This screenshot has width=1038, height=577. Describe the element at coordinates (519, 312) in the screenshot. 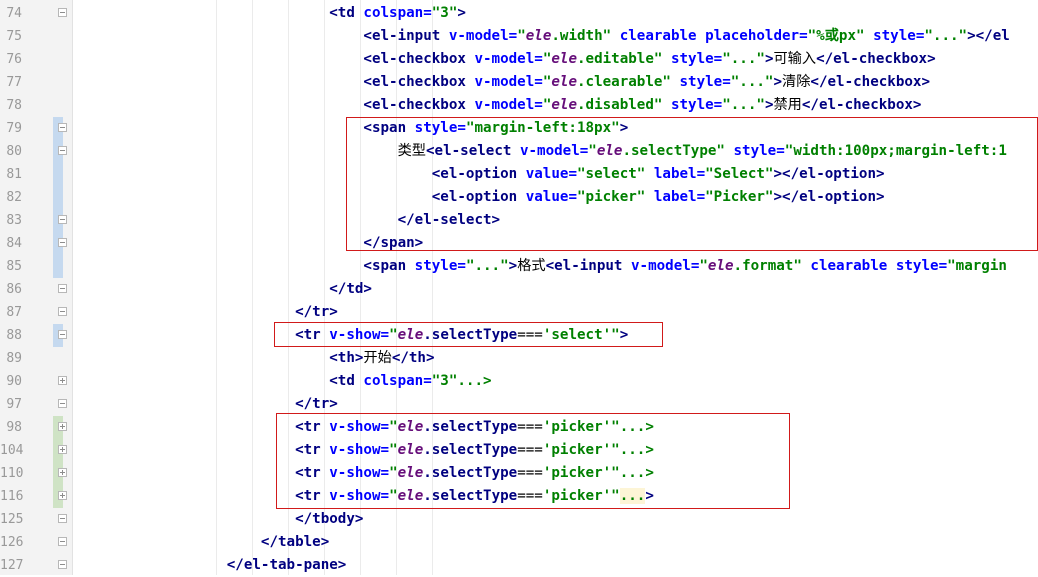

I see `code-line: 87 </tr>` at that location.